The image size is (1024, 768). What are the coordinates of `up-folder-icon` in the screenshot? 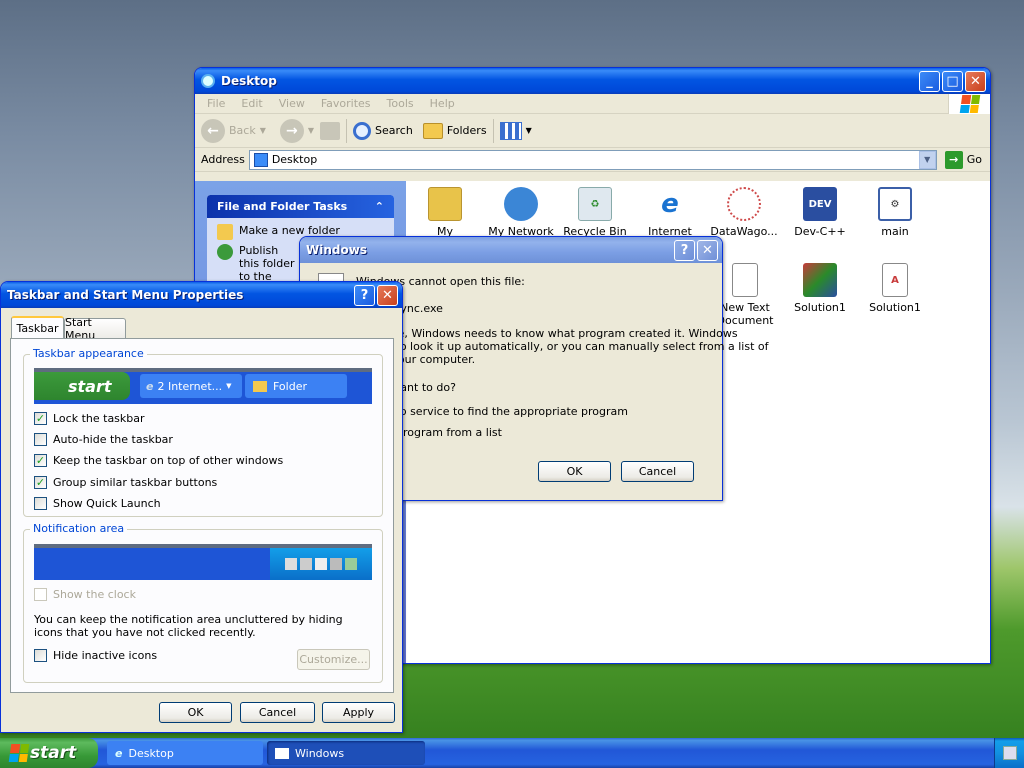 It's located at (330, 130).